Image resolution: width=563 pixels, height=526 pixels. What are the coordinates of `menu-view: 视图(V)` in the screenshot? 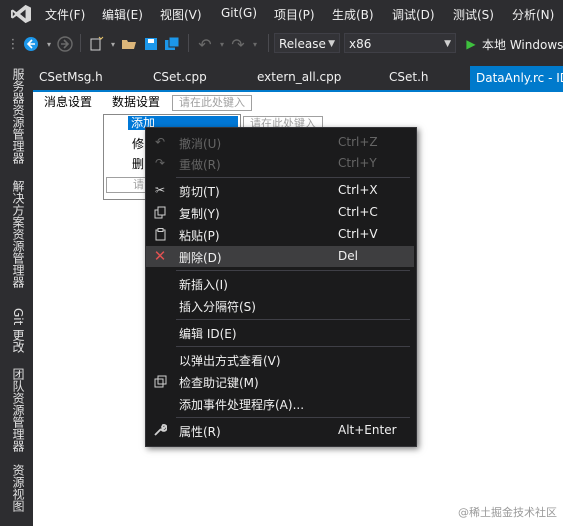 It's located at (181, 14).